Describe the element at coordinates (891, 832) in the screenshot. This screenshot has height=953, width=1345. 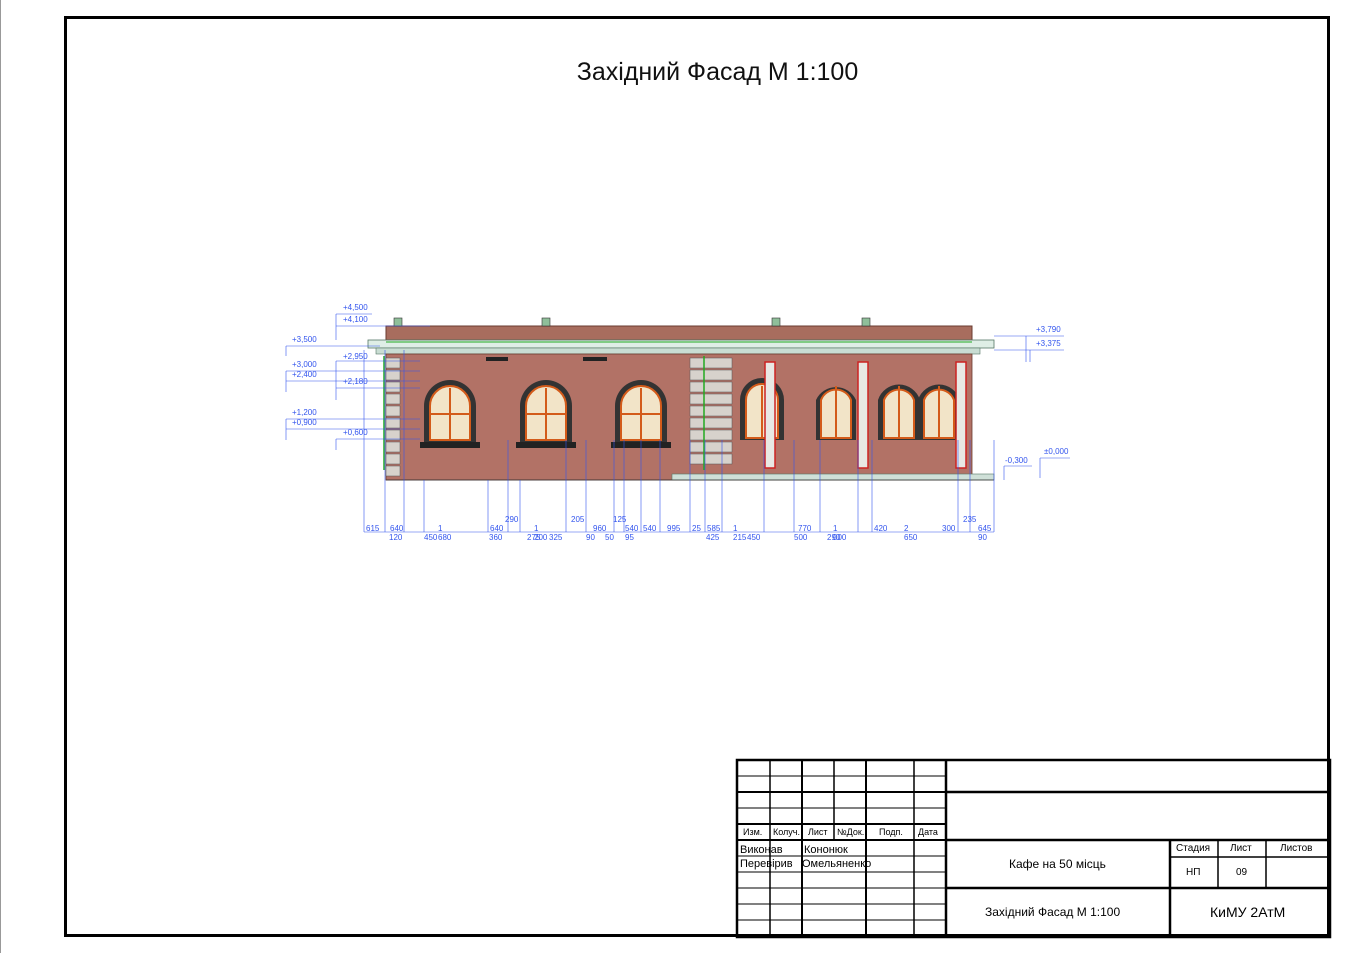
I see `tb-header-podp: Подп.` at that location.